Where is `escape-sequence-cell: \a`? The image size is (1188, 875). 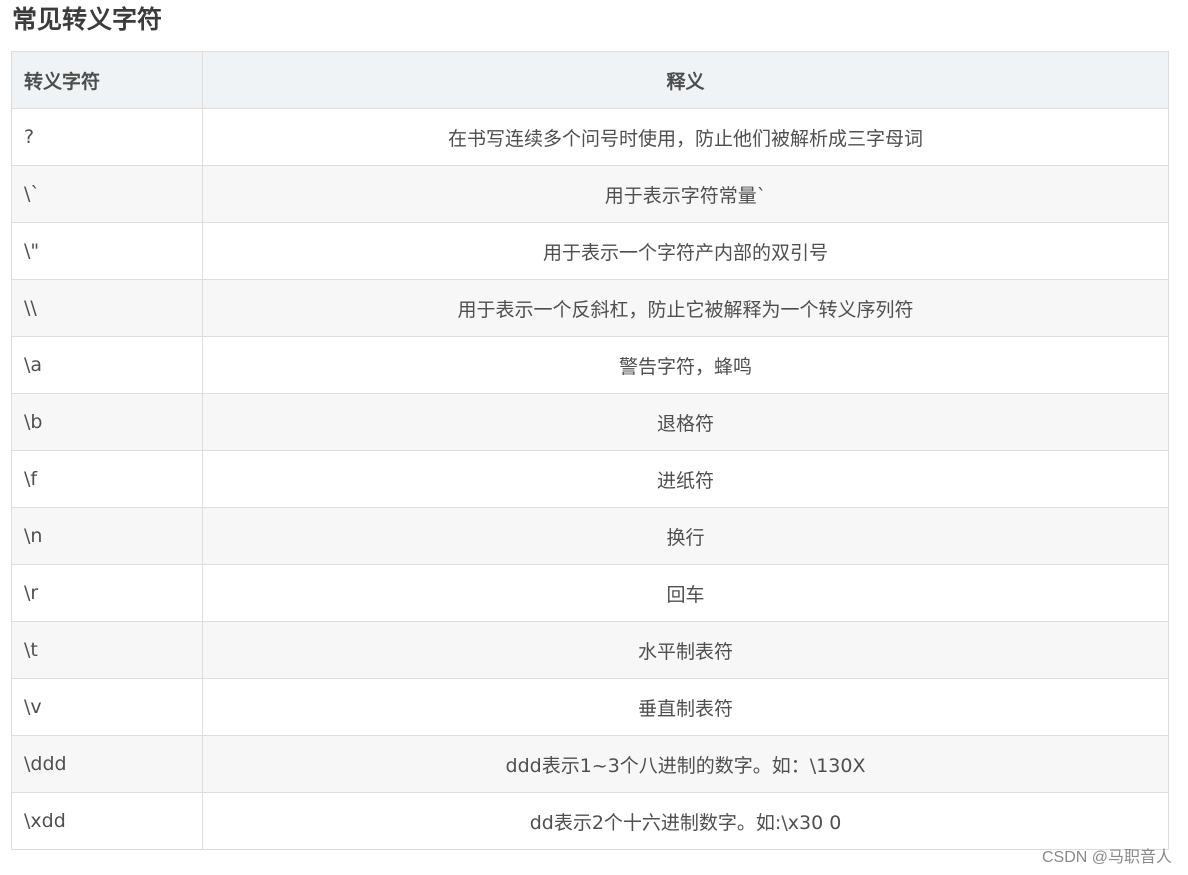
escape-sequence-cell: \a is located at coordinates (107, 365).